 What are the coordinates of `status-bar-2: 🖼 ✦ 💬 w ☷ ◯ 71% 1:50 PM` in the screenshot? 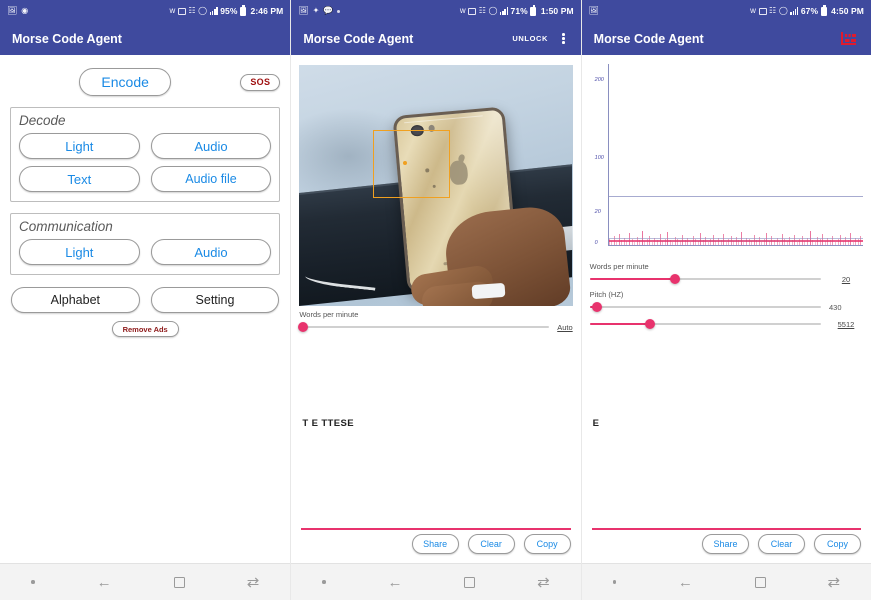 It's located at (436, 11).